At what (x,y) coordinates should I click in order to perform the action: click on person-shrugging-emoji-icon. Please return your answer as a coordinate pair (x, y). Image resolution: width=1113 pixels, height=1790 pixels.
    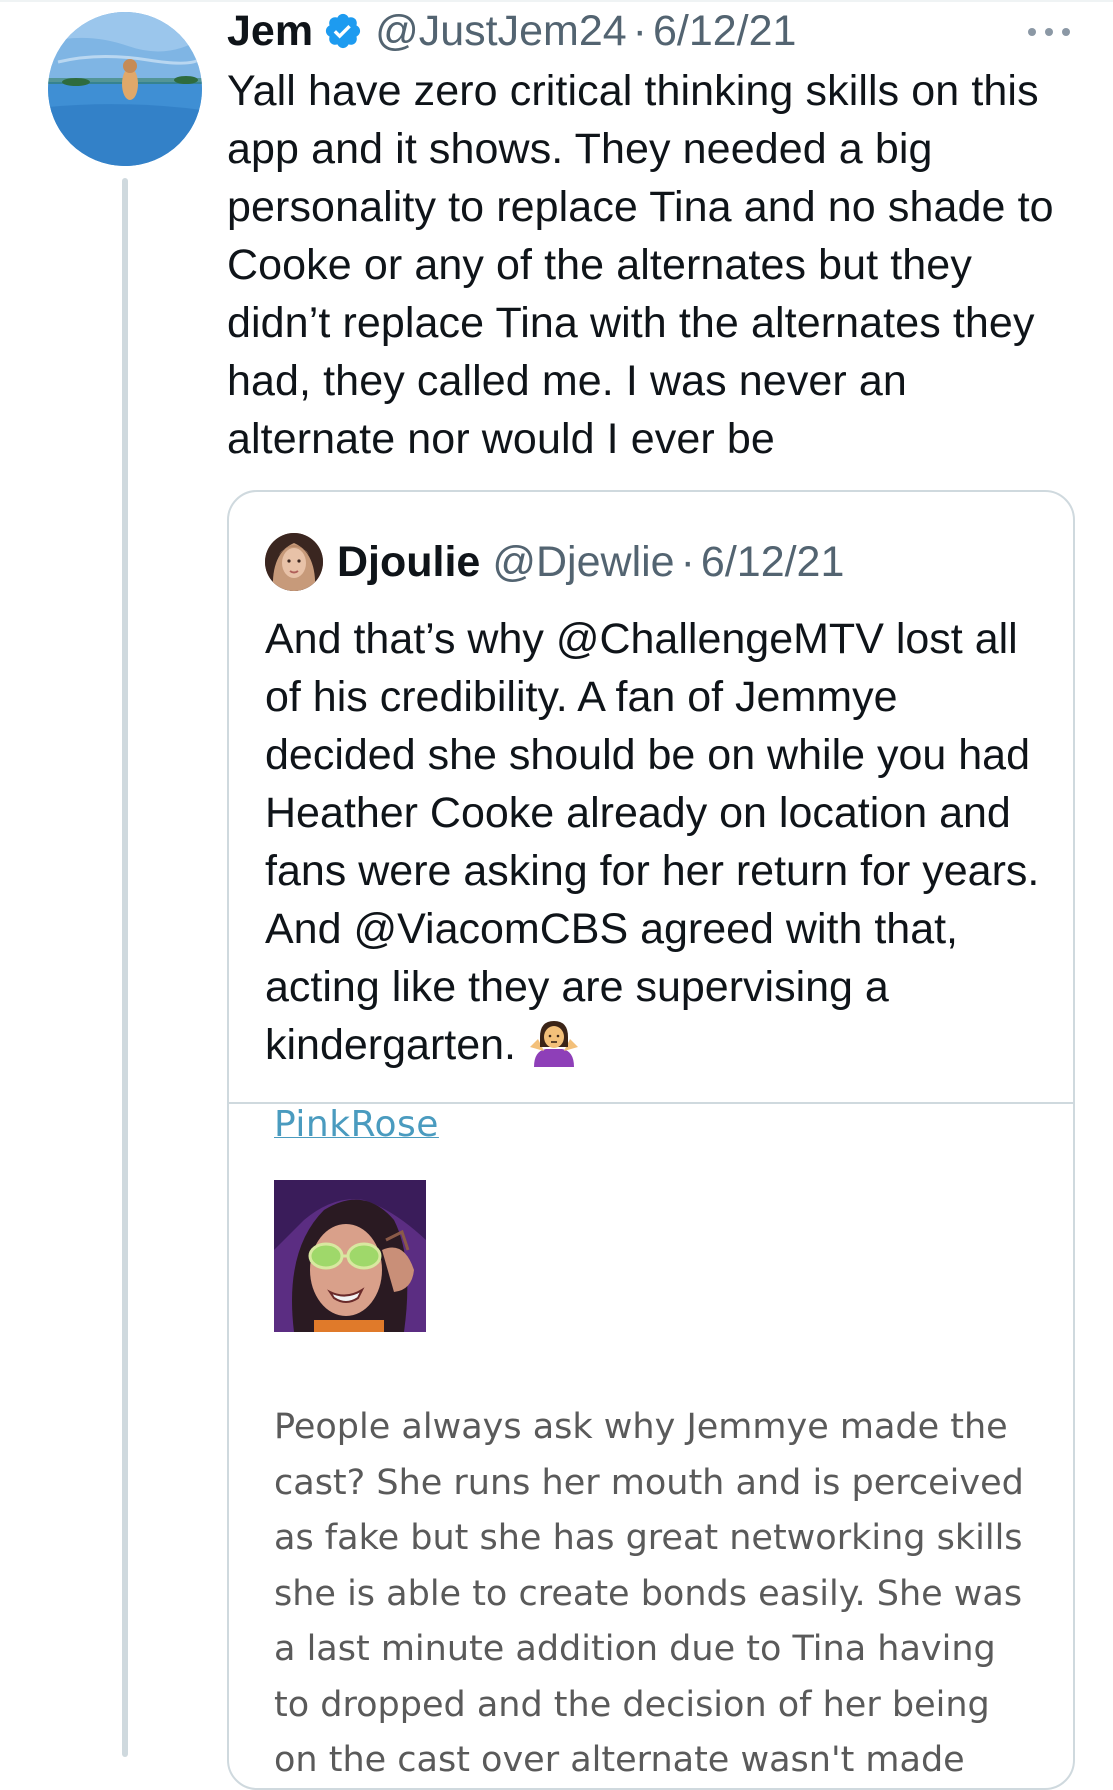
    Looking at the image, I should click on (554, 1043).